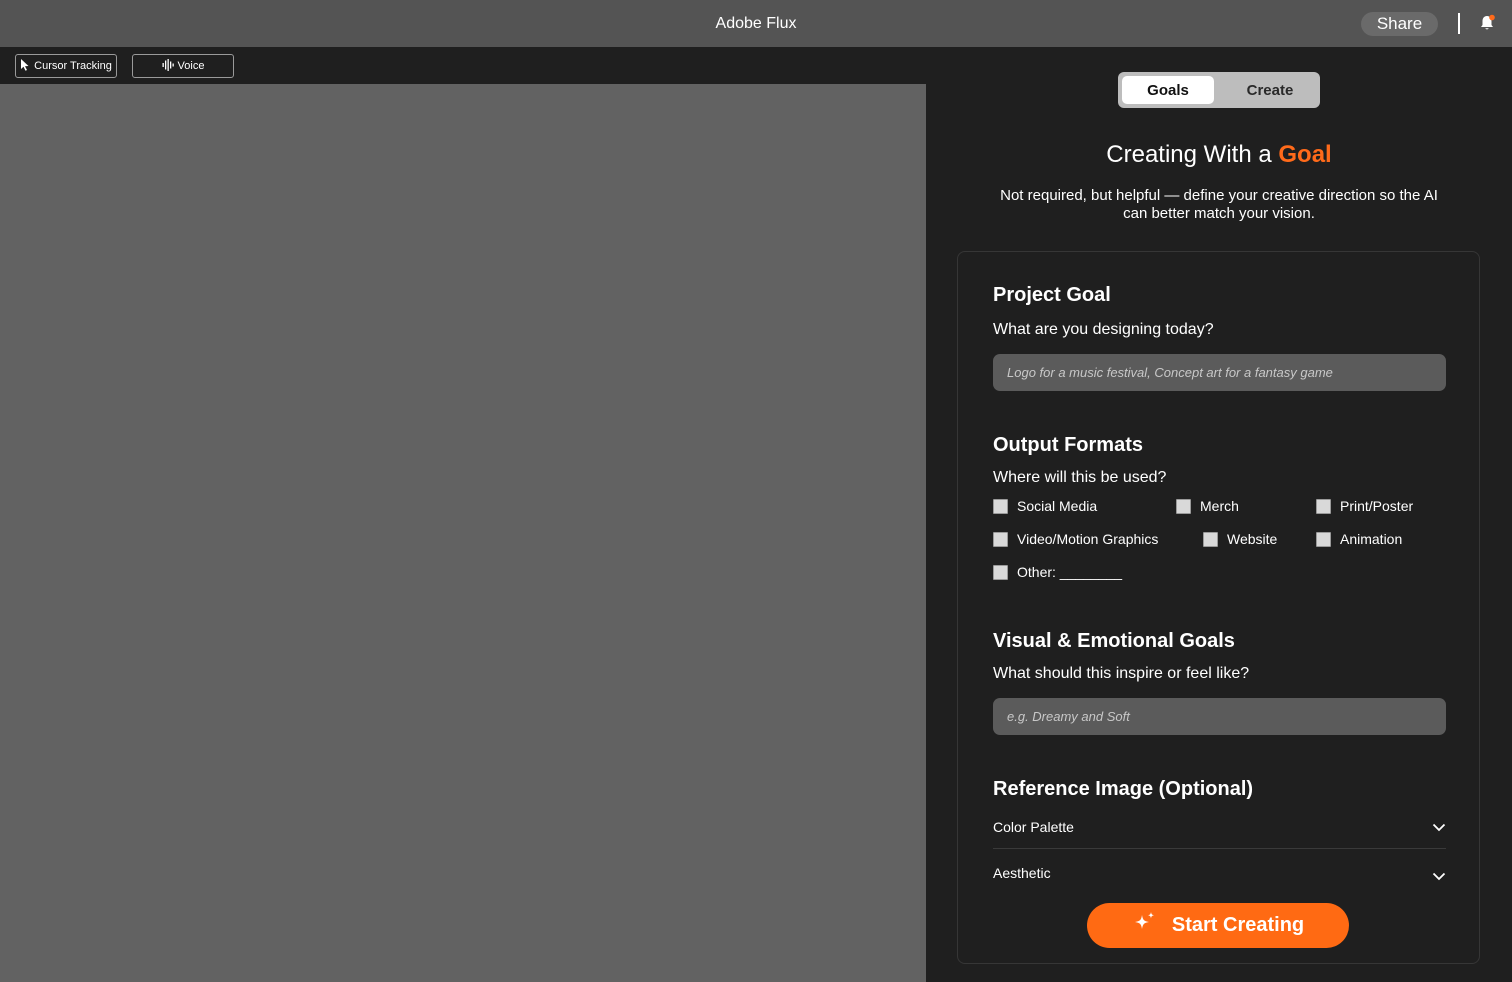 The image size is (1512, 982). What do you see at coordinates (1252, 539) in the screenshot?
I see `checkbox-label: Website` at bounding box center [1252, 539].